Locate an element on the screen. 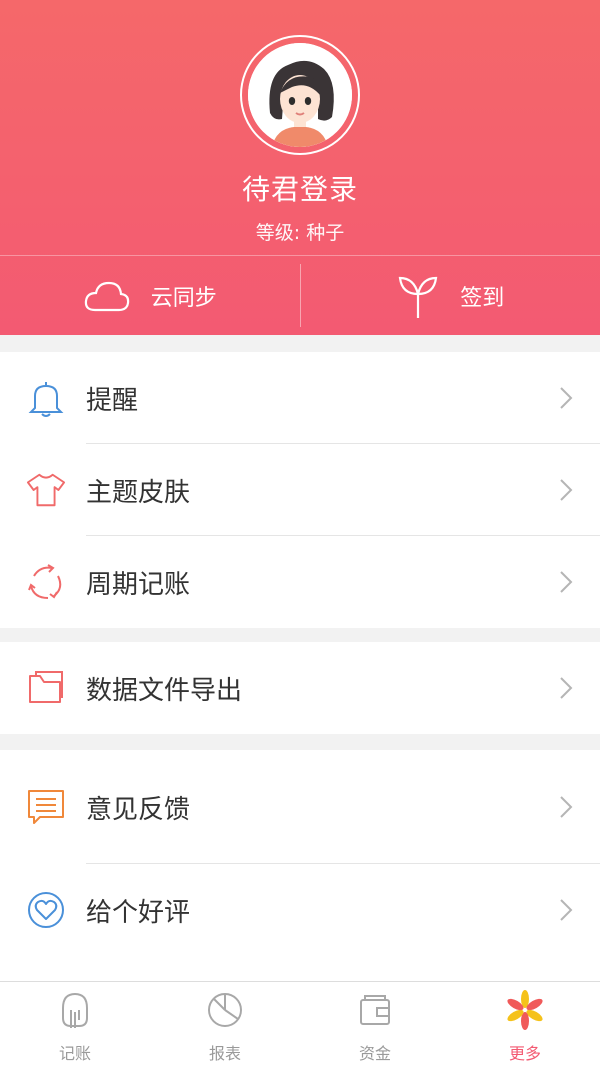 This screenshot has height=1067, width=600. tab-more: 更多 is located at coordinates (525, 1024).